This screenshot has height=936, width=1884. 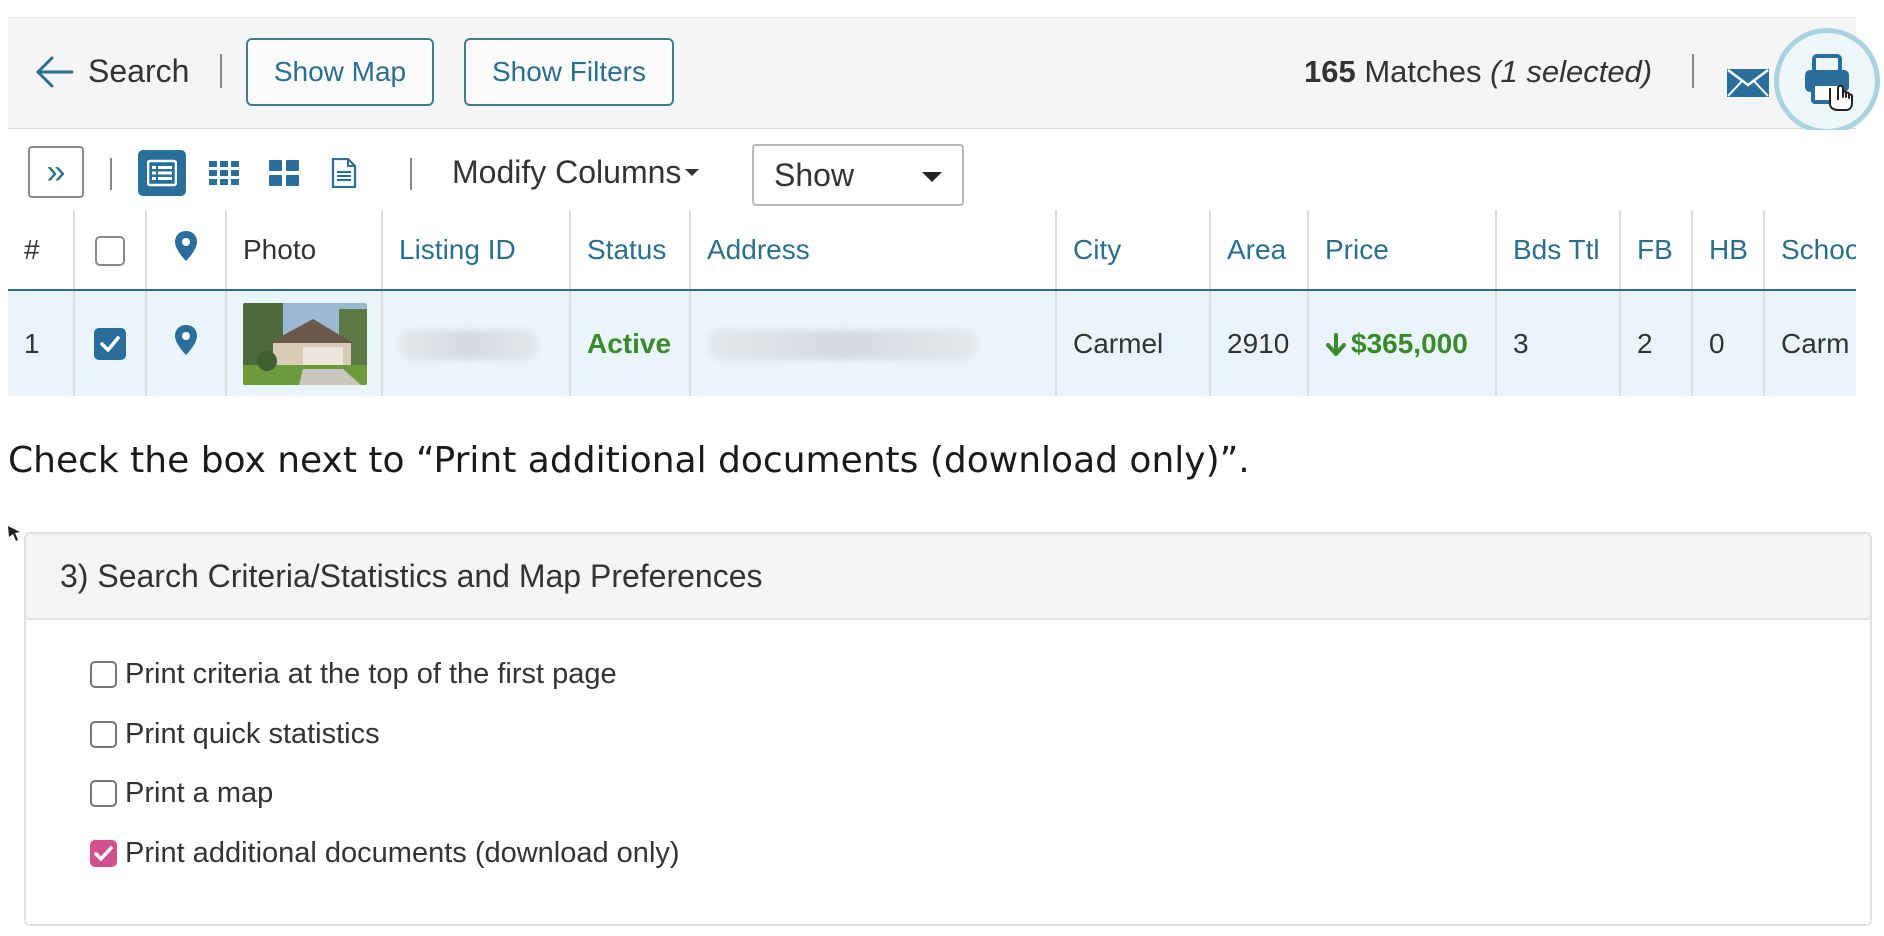 I want to click on match-count-number: 165, so click(x=1330, y=71).